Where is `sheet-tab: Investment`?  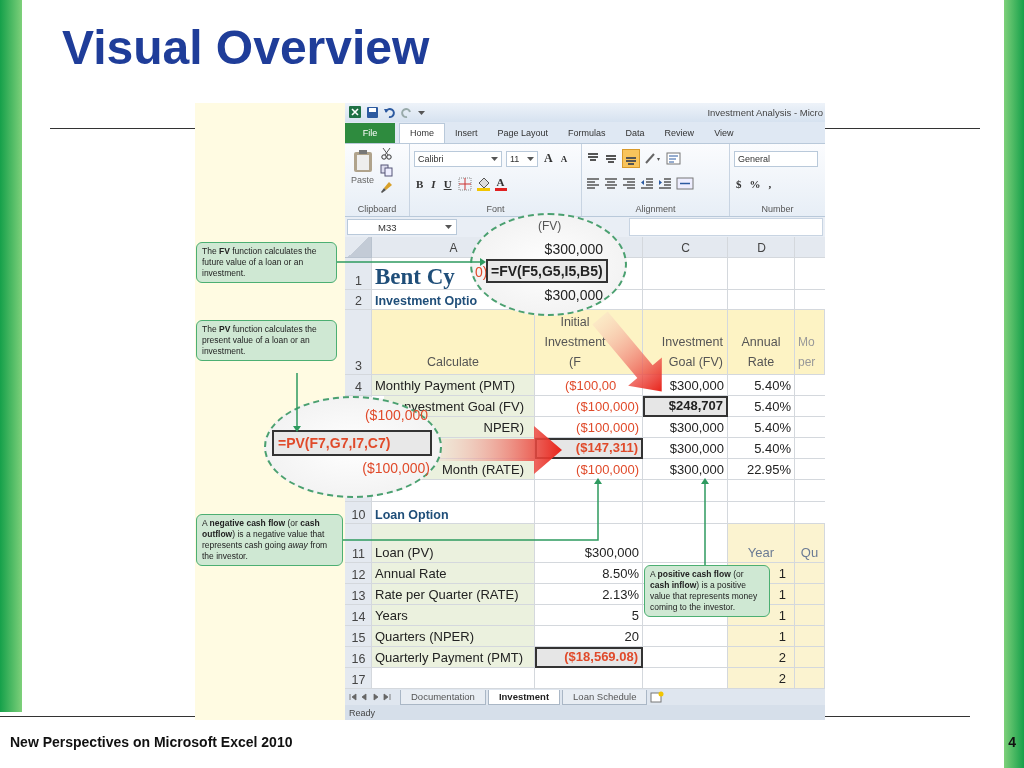 sheet-tab: Investment is located at coordinates (524, 697).